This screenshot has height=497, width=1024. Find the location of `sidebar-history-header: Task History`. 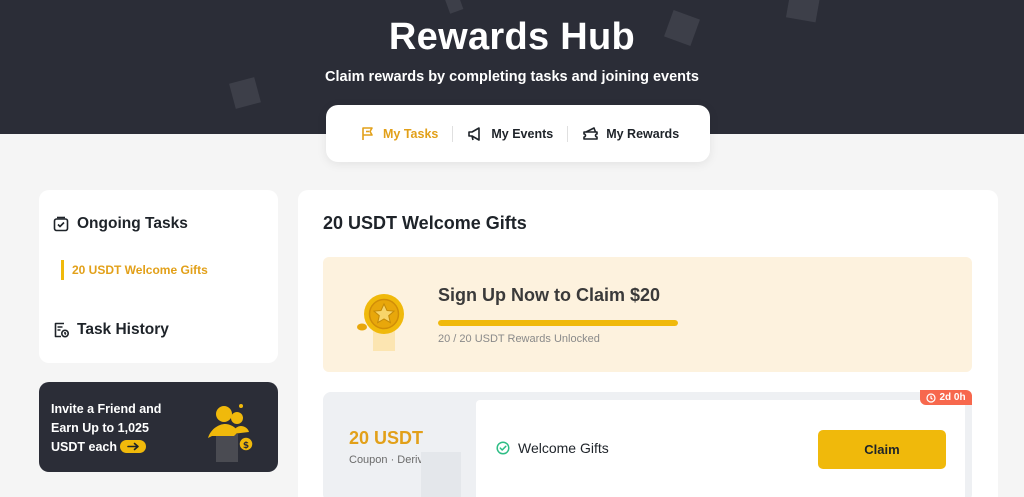

sidebar-history-header: Task History is located at coordinates (110, 330).